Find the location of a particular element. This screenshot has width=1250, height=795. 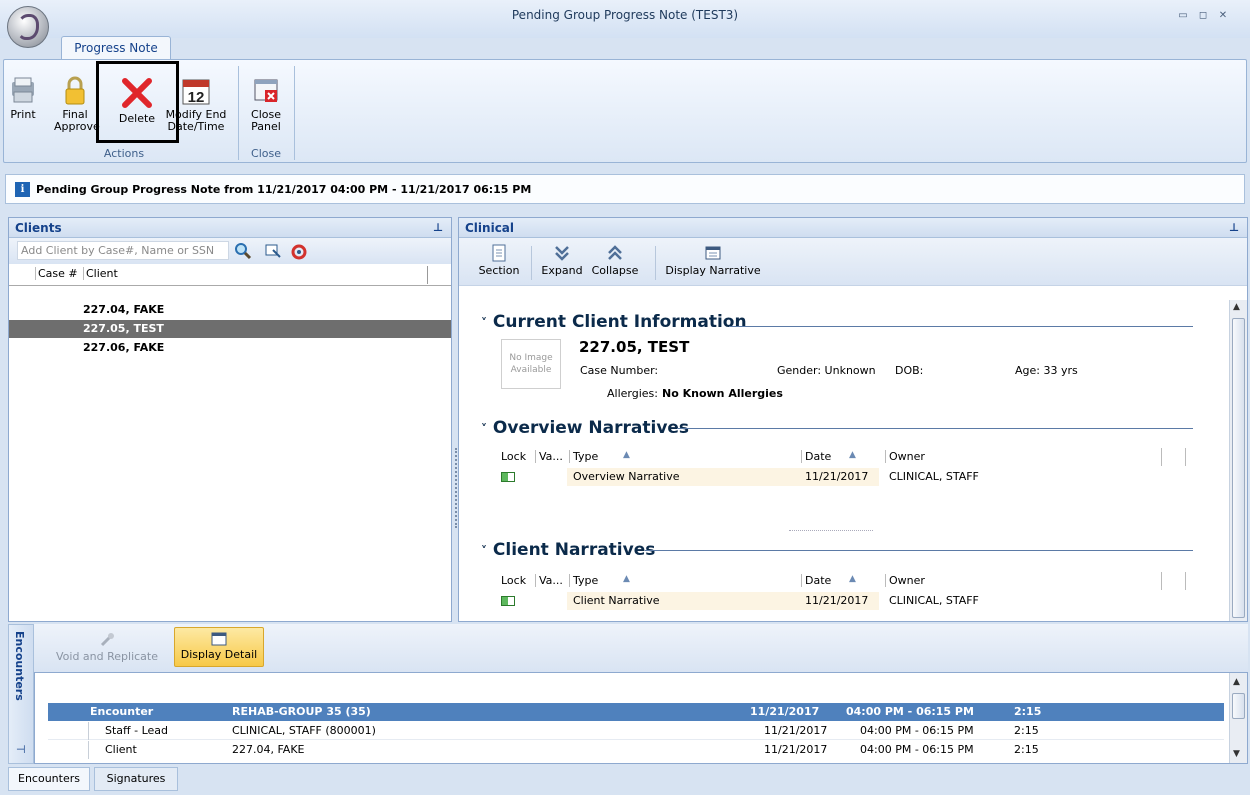

clinical-scrollbar: ▲ is located at coordinates (1238, 460).